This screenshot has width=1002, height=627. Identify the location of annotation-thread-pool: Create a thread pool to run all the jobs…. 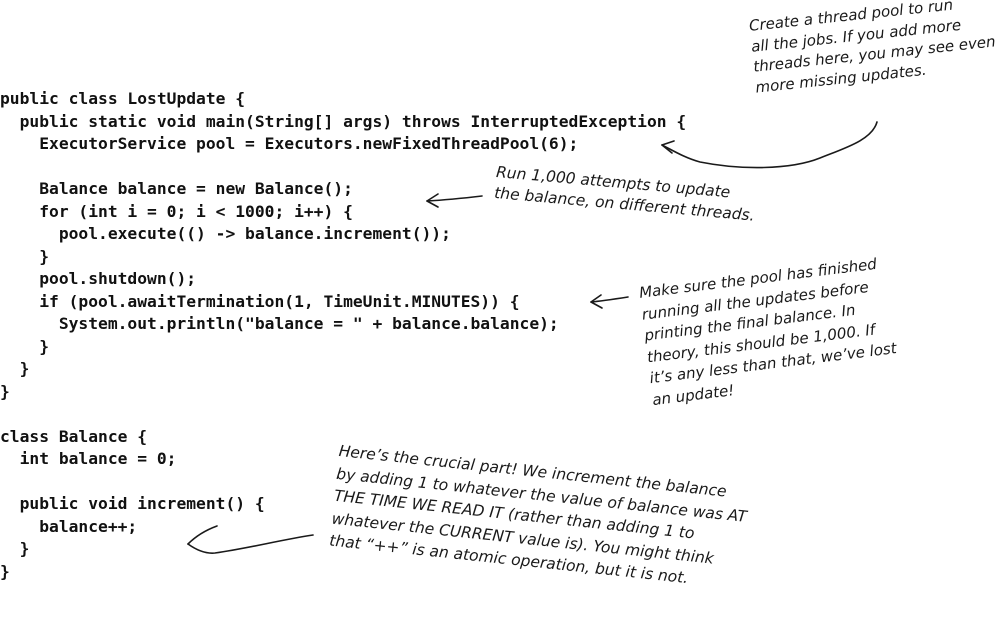
(873, 49).